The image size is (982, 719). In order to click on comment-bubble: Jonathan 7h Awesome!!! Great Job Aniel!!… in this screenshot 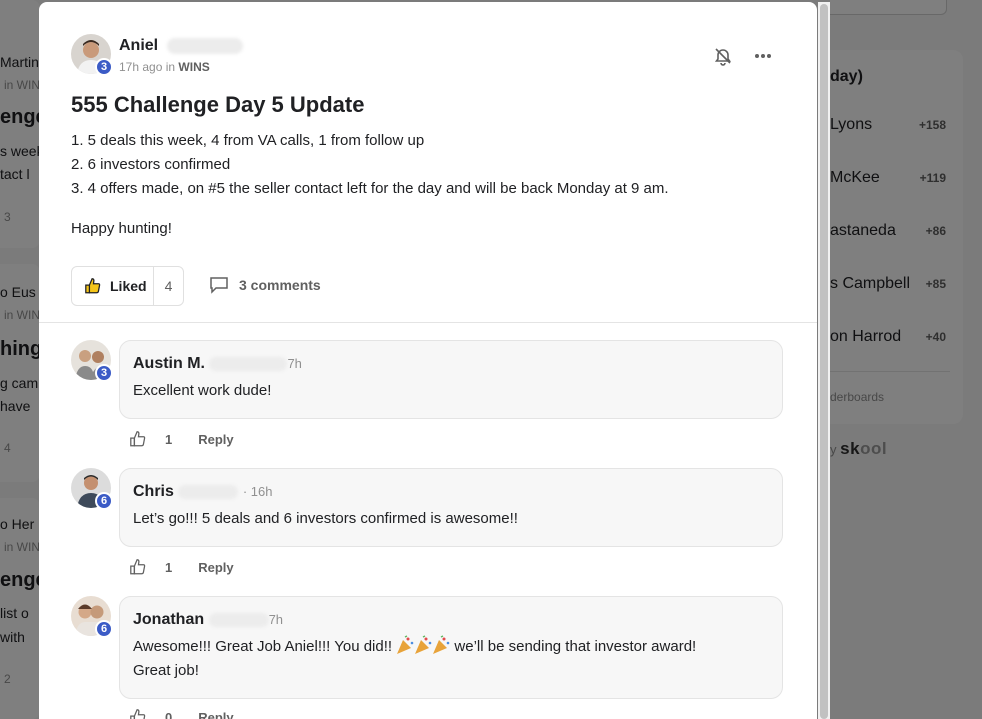, I will do `click(451, 647)`.